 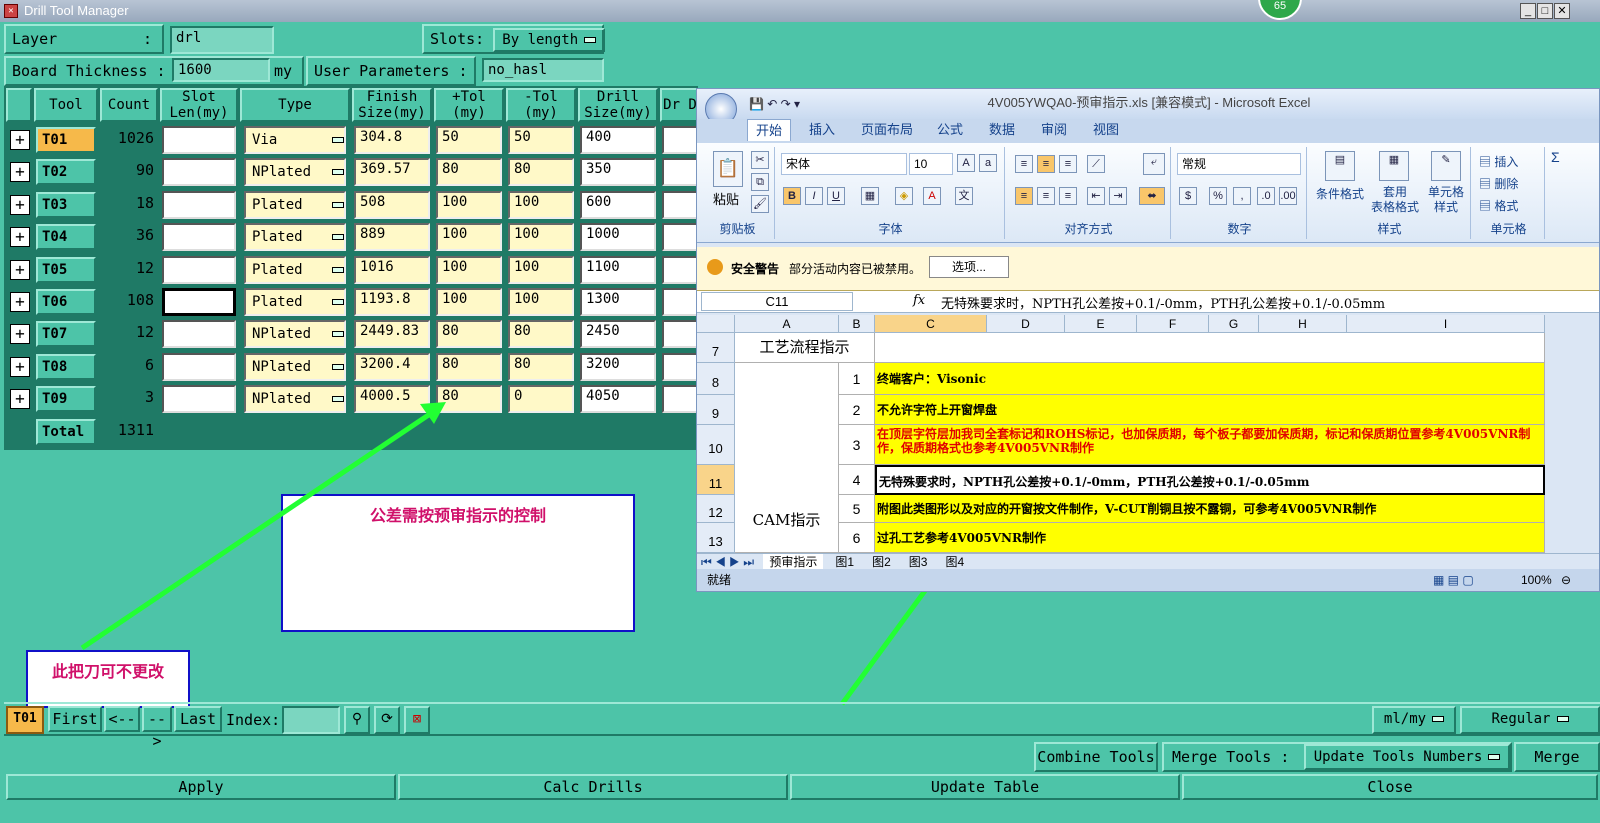 What do you see at coordinates (726, 198) in the screenshot?
I see `paste-button: 粘贴` at bounding box center [726, 198].